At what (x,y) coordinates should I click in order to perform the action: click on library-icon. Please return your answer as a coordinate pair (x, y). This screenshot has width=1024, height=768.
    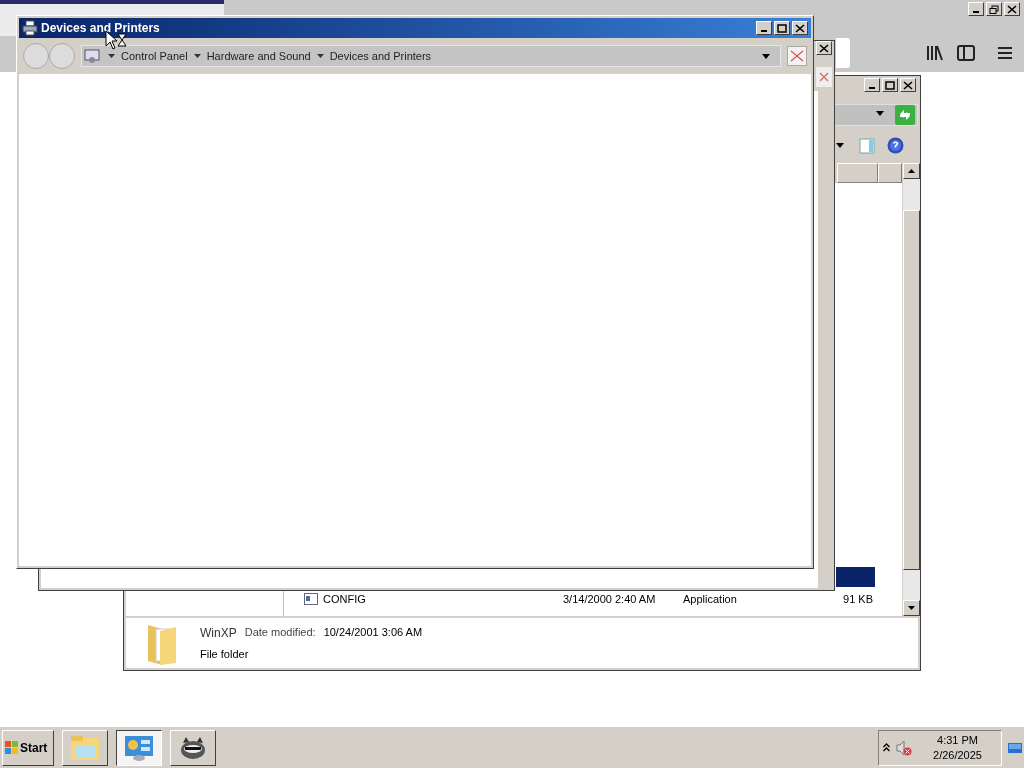
    Looking at the image, I should click on (934, 53).